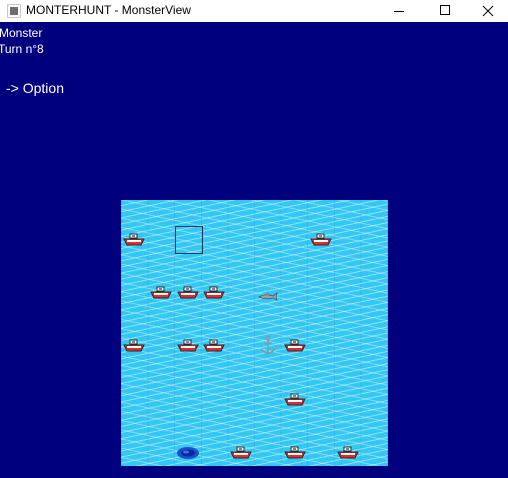 The height and width of the screenshot is (478, 508). Describe the element at coordinates (268, 348) in the screenshot. I see `anchor-icon` at that location.